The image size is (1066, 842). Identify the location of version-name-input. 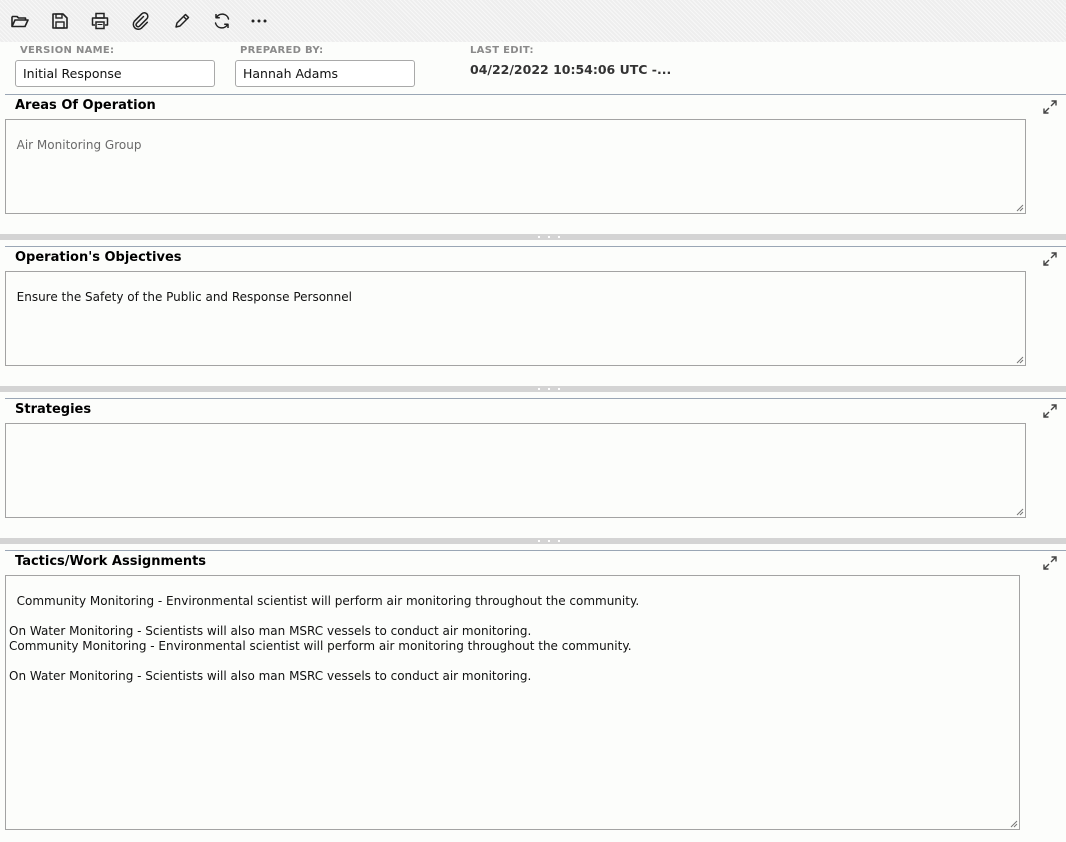
(115, 73).